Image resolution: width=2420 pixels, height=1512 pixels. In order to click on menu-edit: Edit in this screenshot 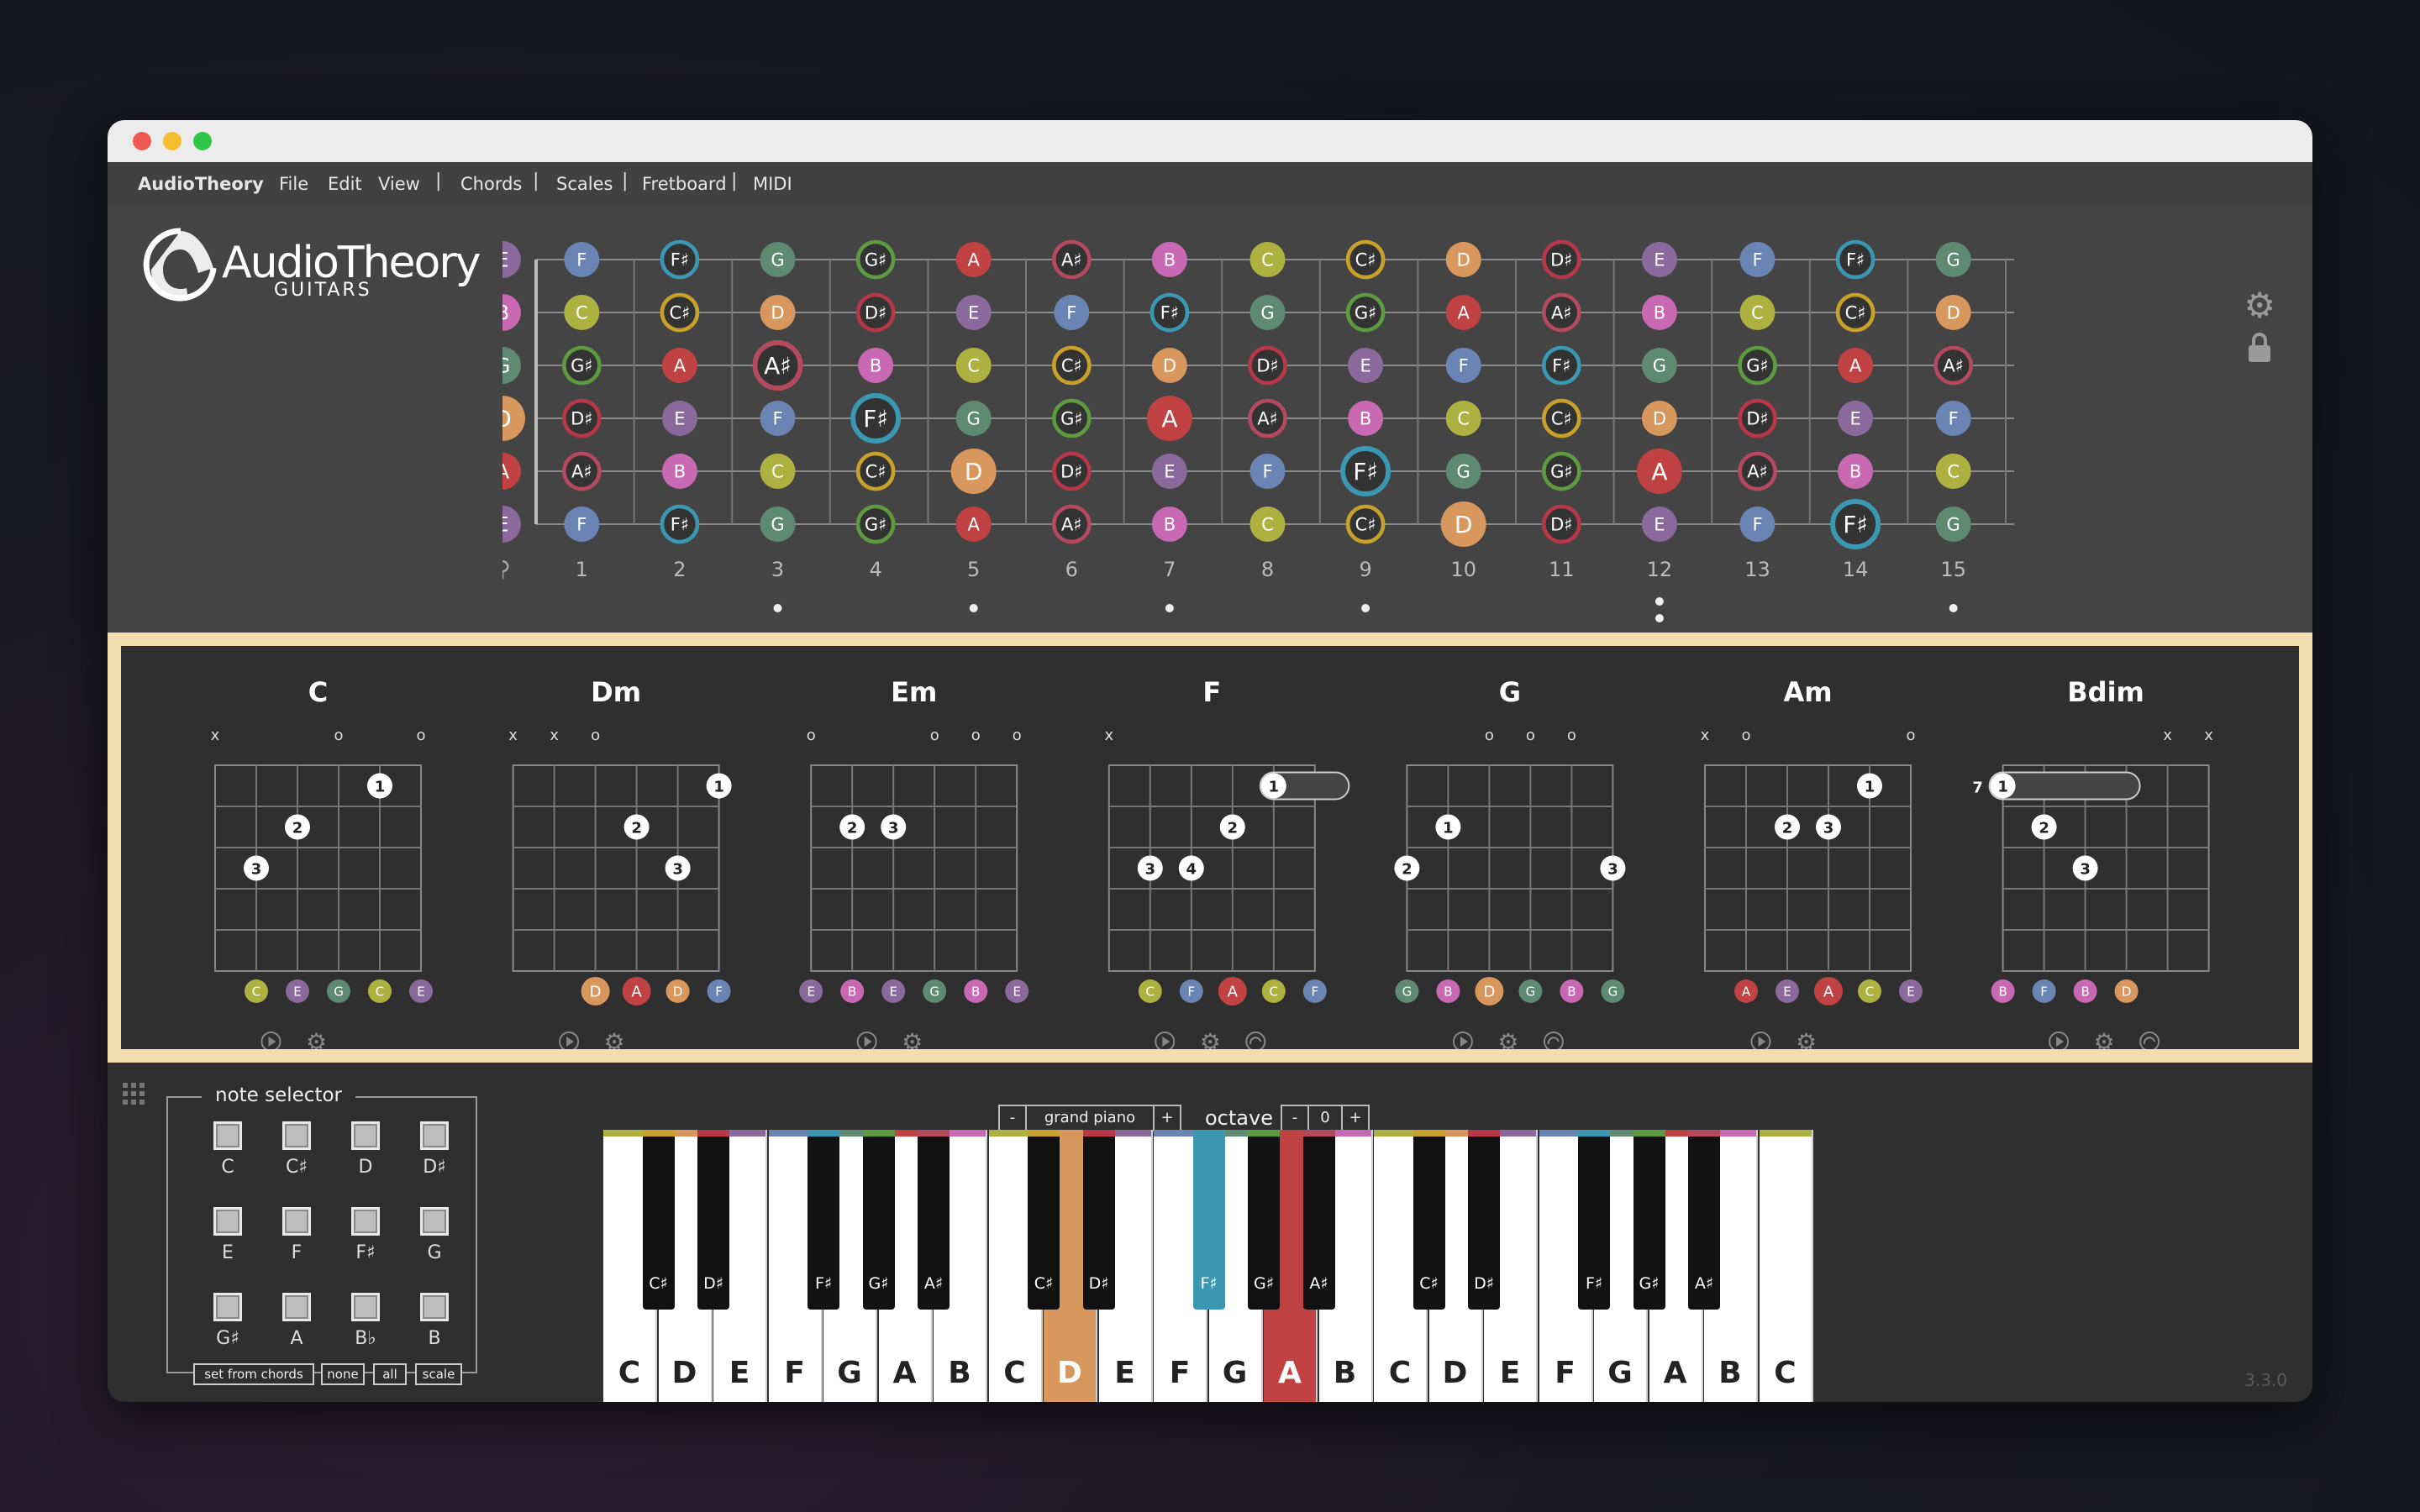, I will do `click(345, 184)`.